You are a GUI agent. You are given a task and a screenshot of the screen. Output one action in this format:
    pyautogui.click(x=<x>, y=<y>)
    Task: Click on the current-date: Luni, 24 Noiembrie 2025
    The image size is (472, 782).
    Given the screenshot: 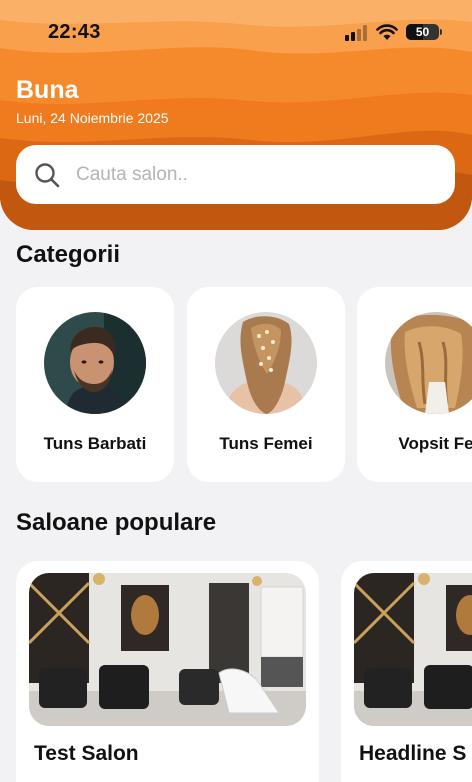 What is the action you would take?
    pyautogui.click(x=92, y=118)
    